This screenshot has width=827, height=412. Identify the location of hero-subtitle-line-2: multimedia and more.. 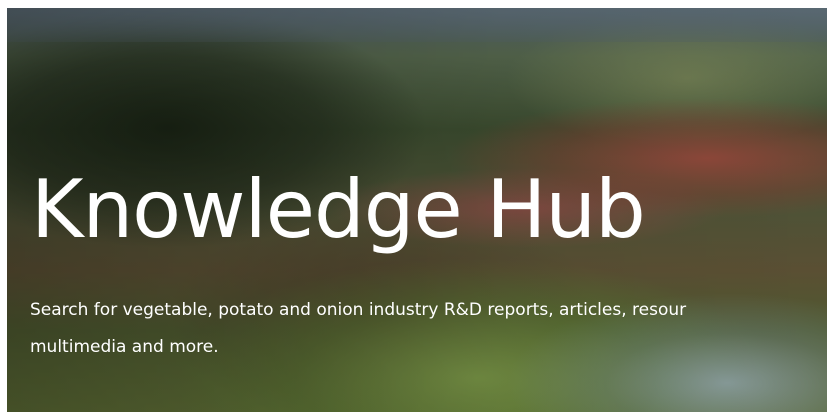
(124, 347).